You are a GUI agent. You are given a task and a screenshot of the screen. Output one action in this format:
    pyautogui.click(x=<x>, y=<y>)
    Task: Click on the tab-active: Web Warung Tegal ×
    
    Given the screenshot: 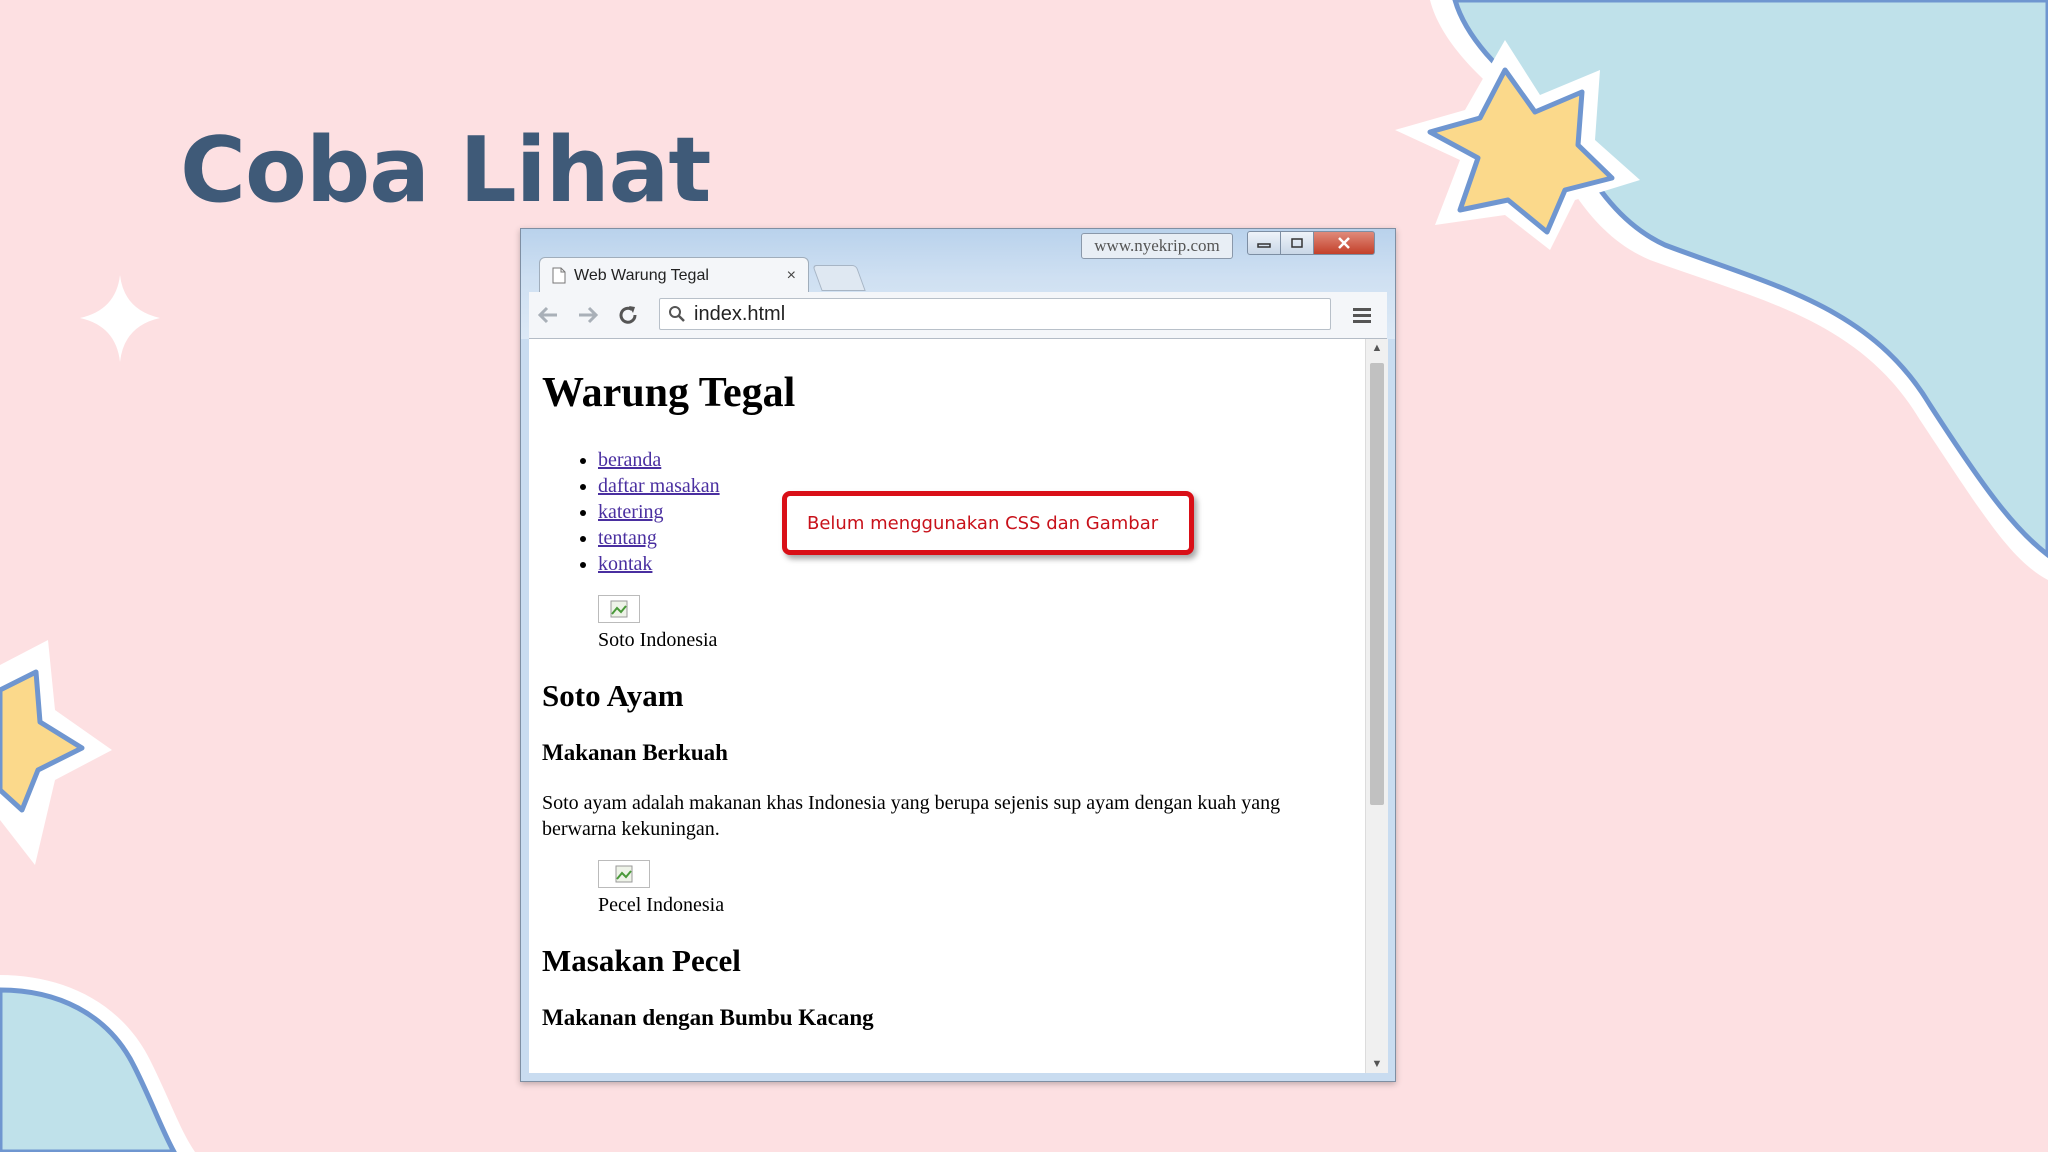 What is the action you would take?
    pyautogui.click(x=674, y=275)
    